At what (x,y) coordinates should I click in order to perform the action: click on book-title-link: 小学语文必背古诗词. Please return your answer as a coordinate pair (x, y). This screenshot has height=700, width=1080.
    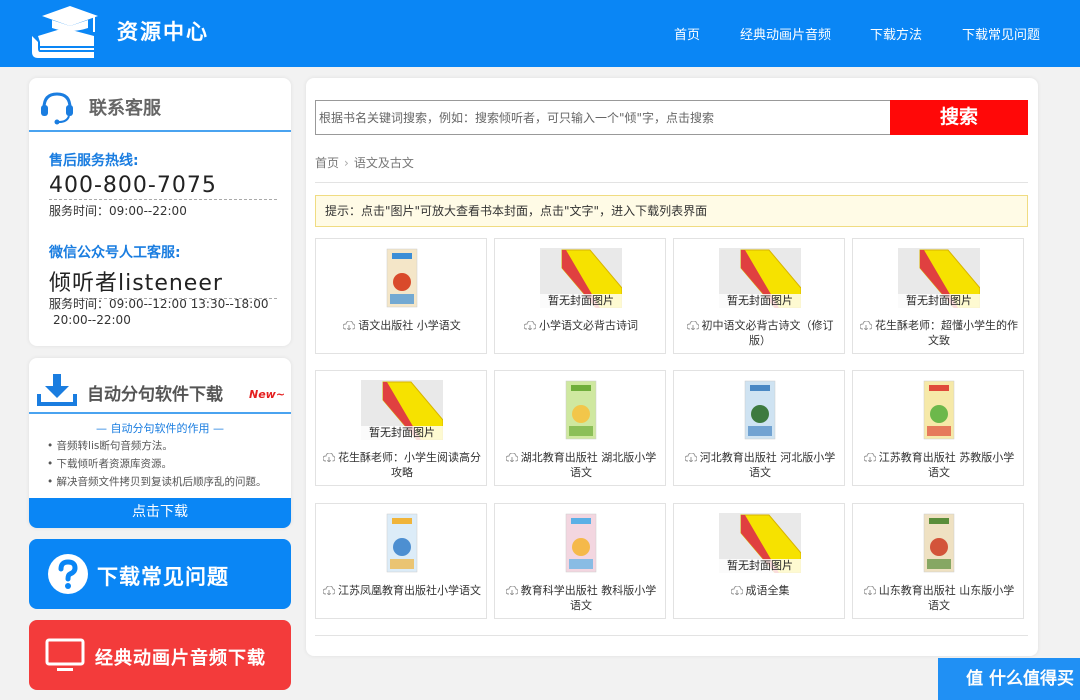
    Looking at the image, I should click on (581, 325).